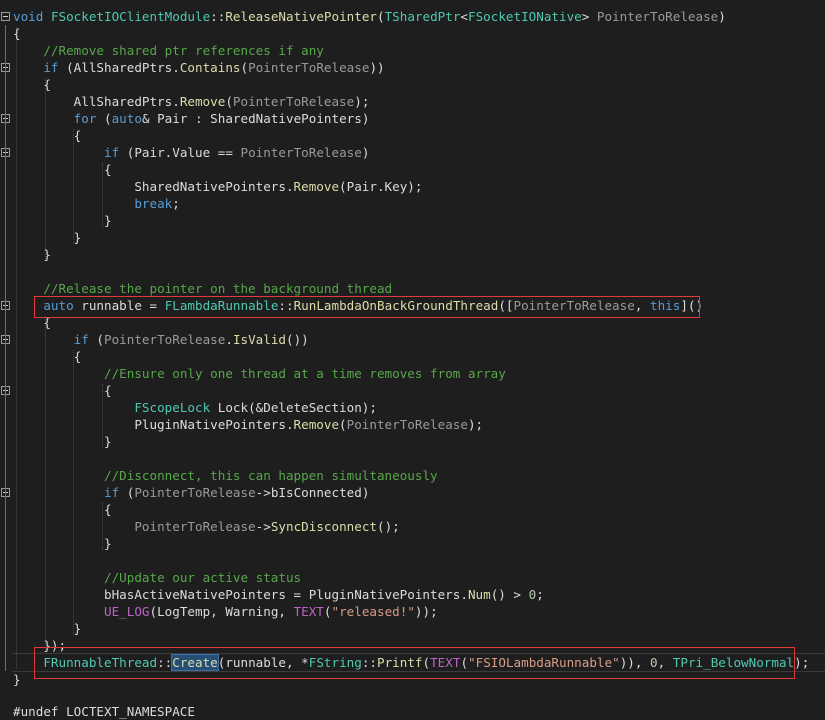  I want to click on code-line: SharedNativePointers.Remove(Pair.Key);, so click(217, 186).